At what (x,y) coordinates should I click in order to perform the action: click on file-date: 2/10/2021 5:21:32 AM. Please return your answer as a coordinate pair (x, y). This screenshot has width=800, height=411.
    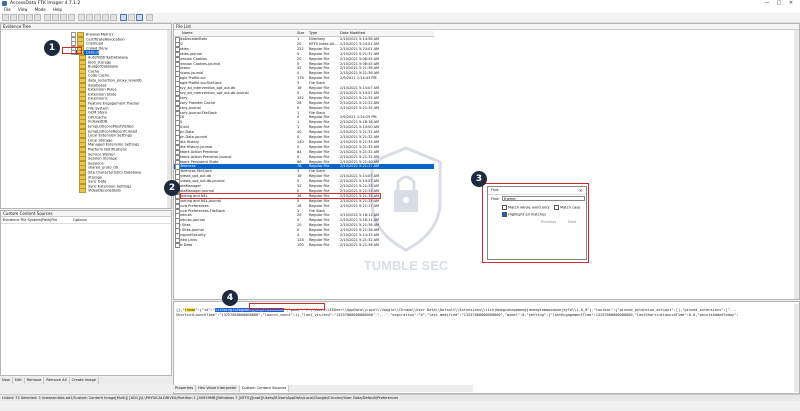
    Looking at the image, I should click on (360, 53).